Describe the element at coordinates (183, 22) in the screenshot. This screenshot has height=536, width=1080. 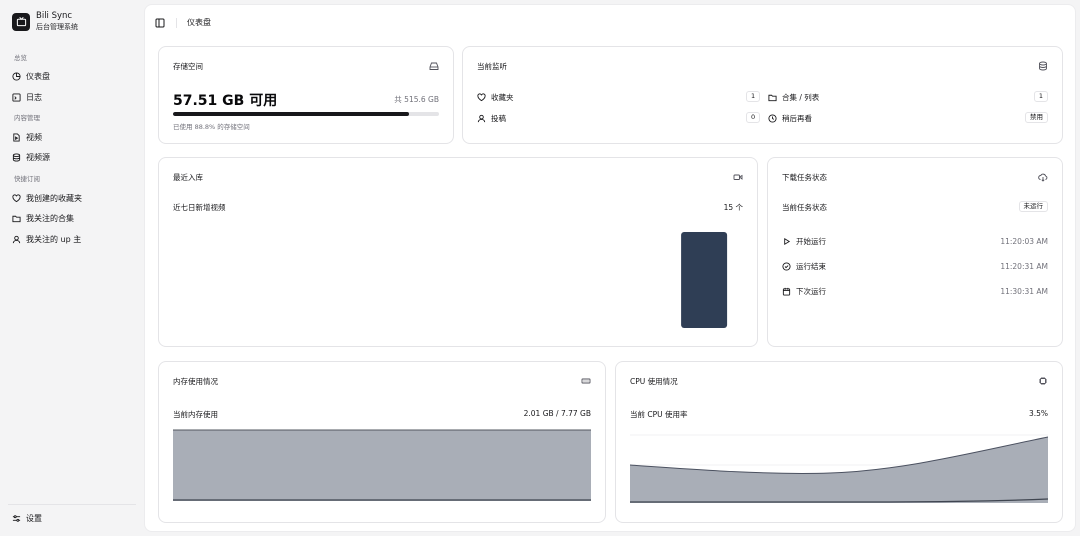
I see `topbar: 仪表盘` at that location.